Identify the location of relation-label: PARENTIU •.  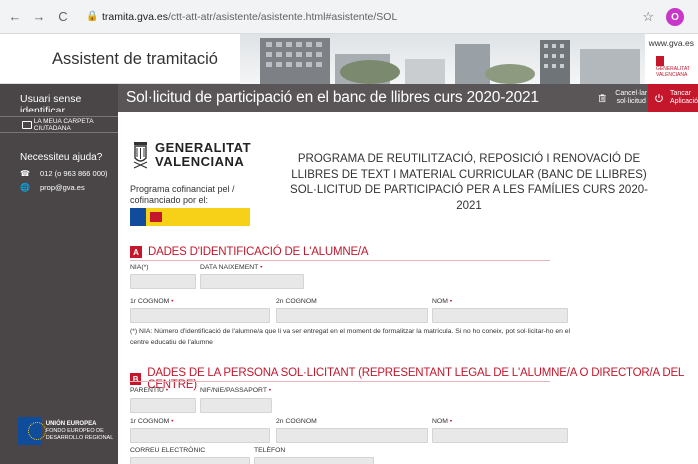
(149, 390).